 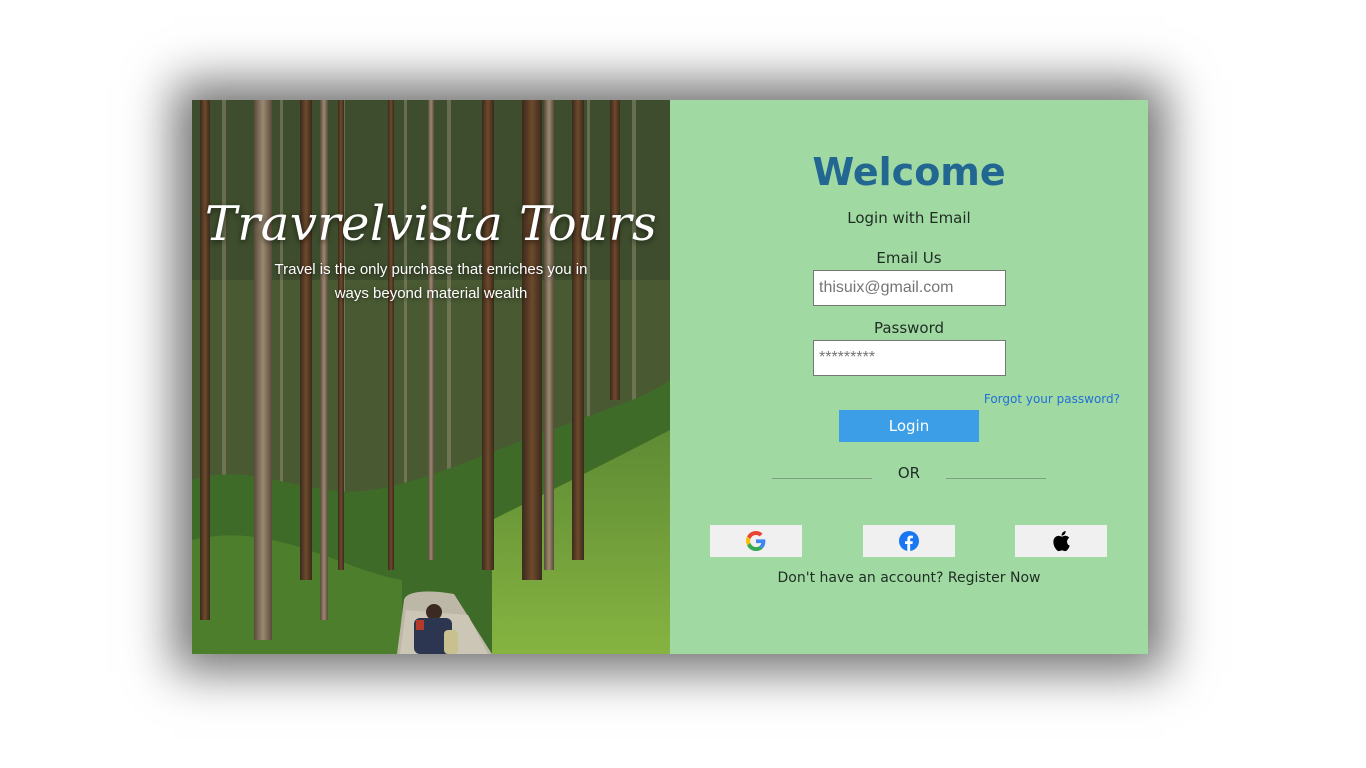 I want to click on apple-login-button, so click(x=1061, y=541).